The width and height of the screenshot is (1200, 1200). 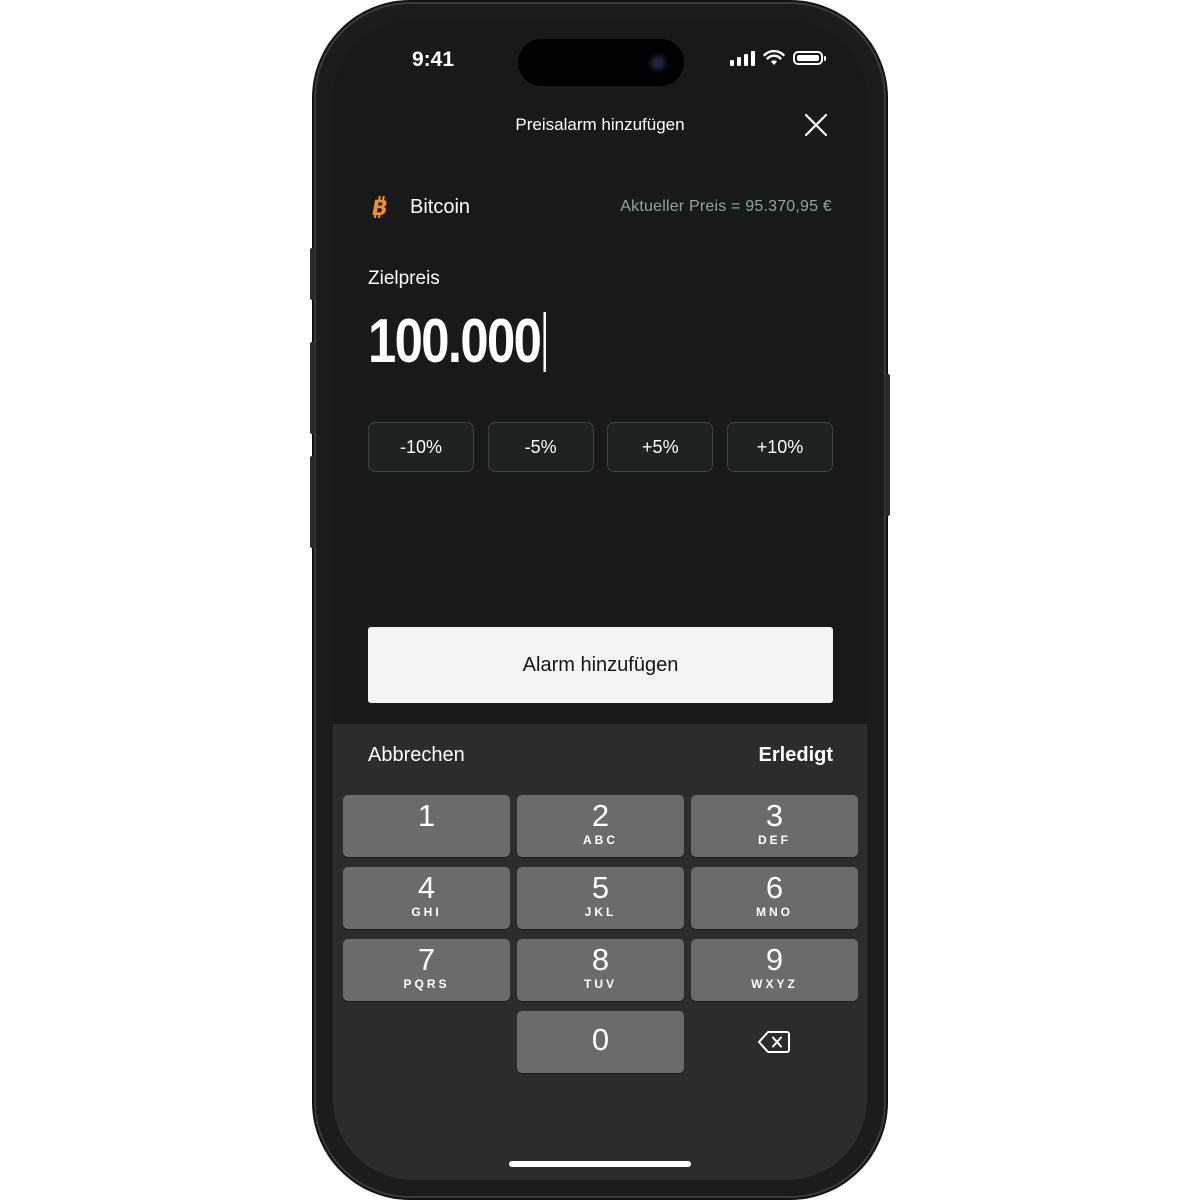 I want to click on page-title: Preisalarm hinzufügen, so click(x=600, y=124).